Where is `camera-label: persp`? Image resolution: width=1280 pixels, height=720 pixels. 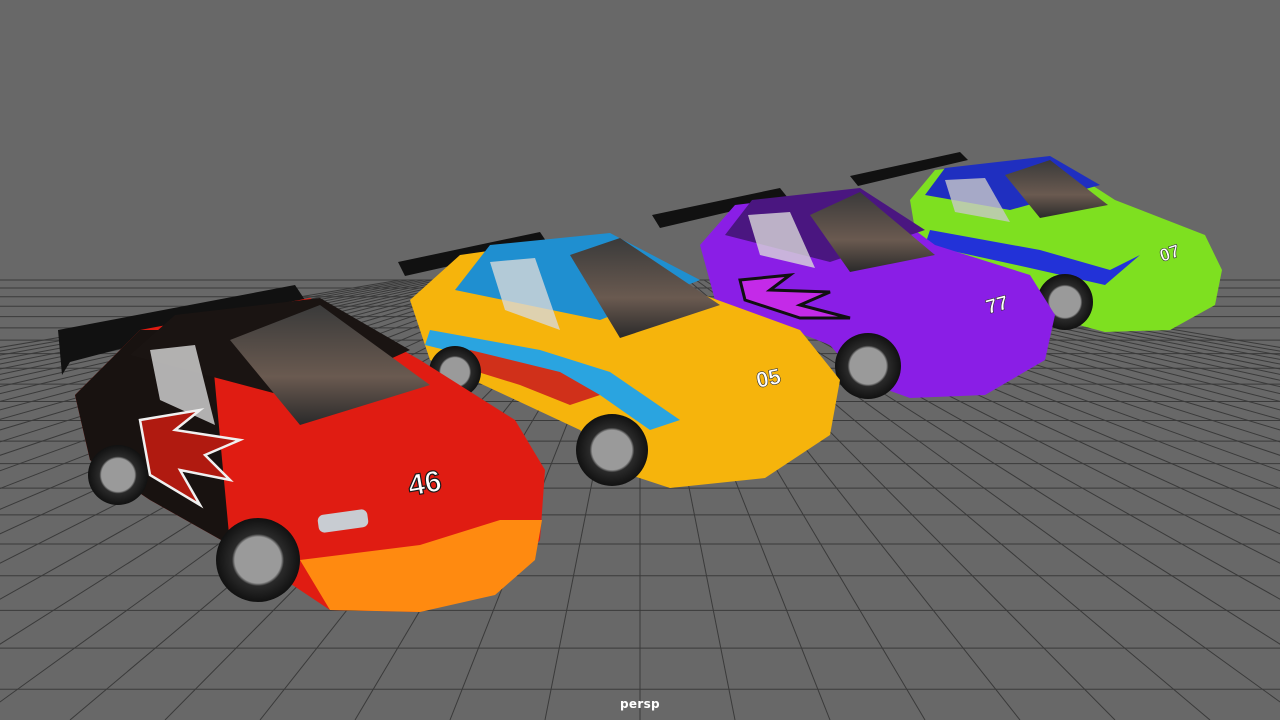
camera-label: persp is located at coordinates (640, 704).